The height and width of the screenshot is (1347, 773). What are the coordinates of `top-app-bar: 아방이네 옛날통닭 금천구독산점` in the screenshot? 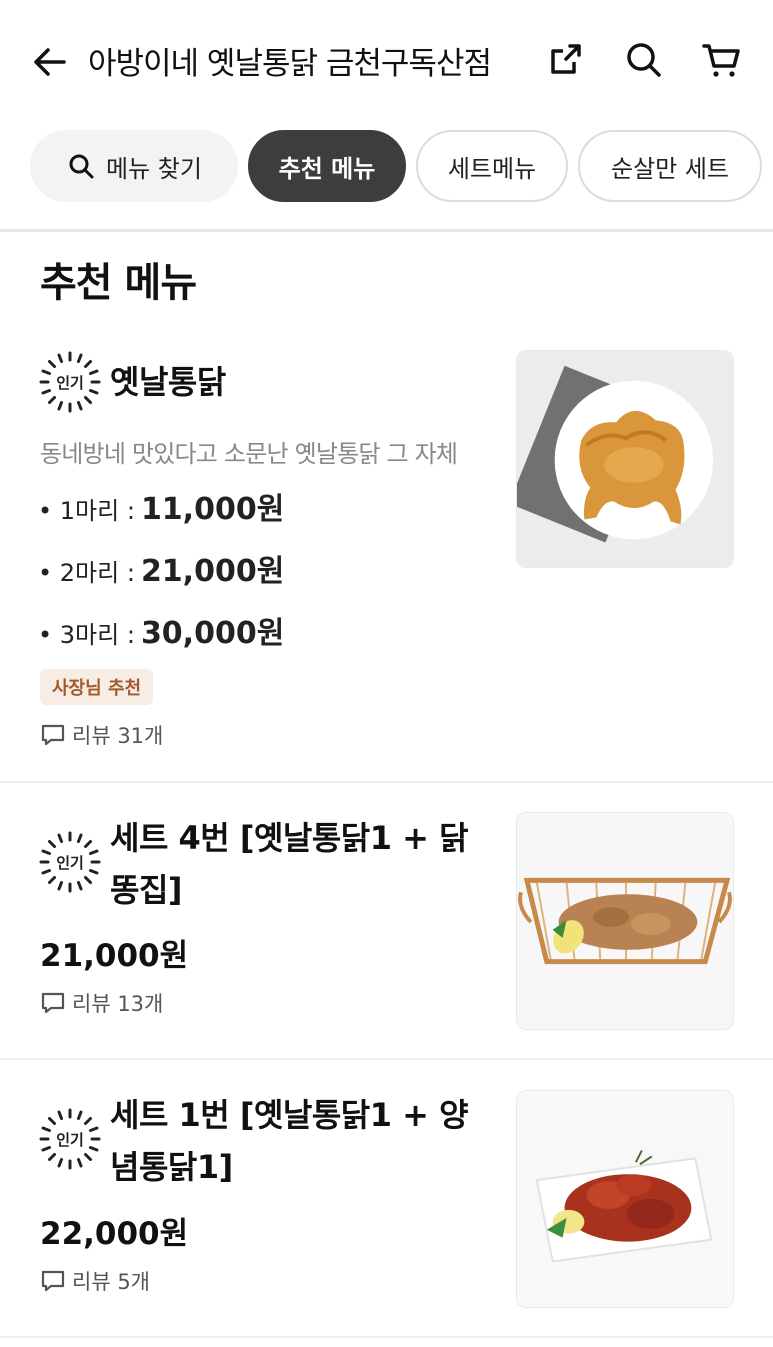 It's located at (386, 60).